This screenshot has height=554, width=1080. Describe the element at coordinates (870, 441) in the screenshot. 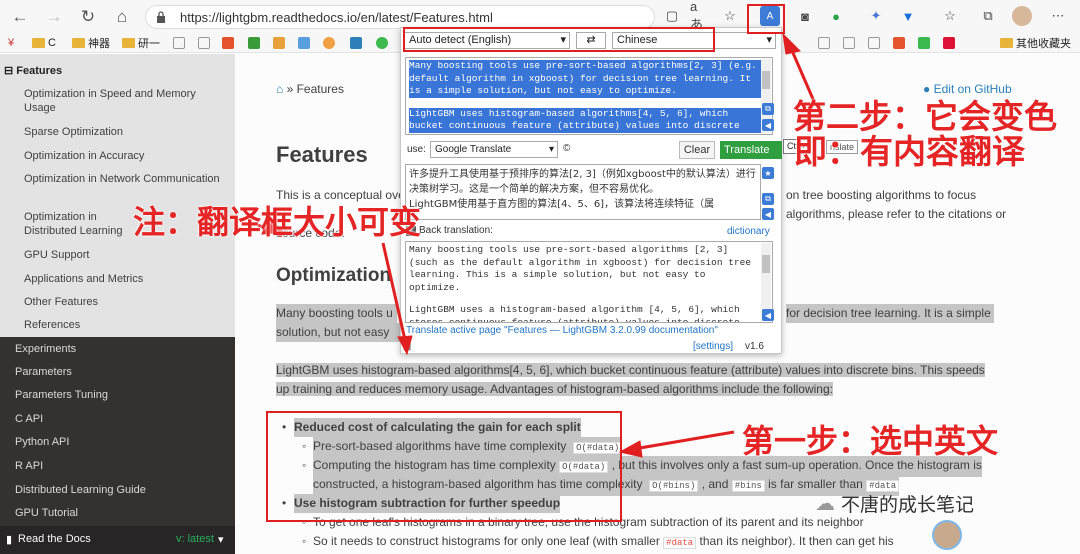

I see `step-one-annotation: 第一步：选中英文` at that location.